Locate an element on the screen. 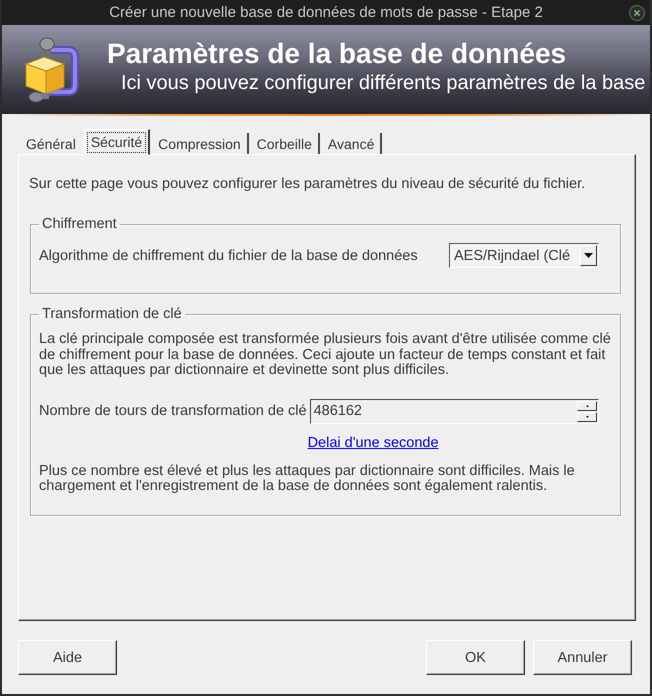  tab: Compression is located at coordinates (199, 143).